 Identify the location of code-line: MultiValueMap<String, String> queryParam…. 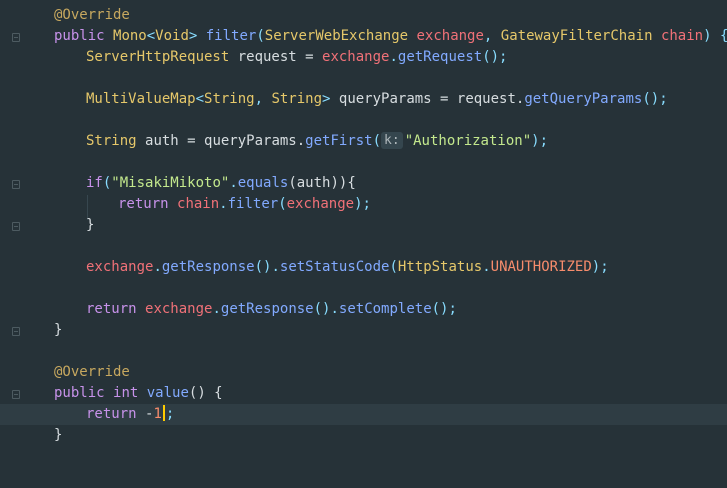
(363, 99).